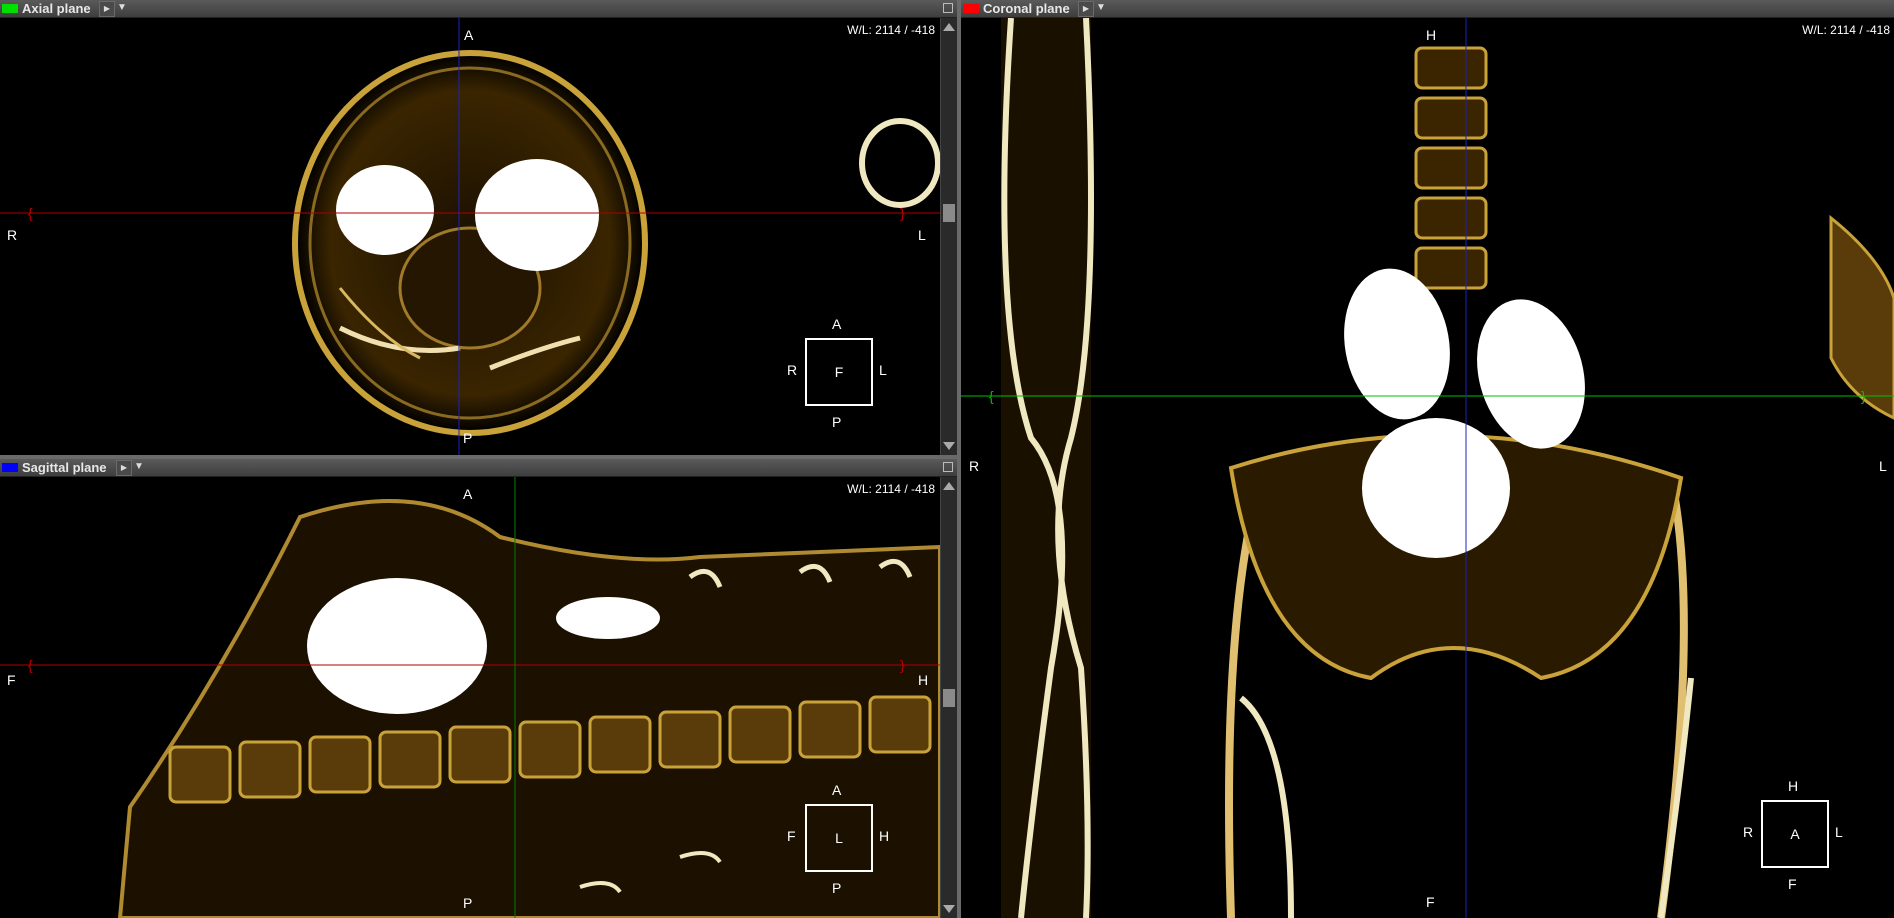  I want to click on coronal-label-top: H, so click(1431, 35).